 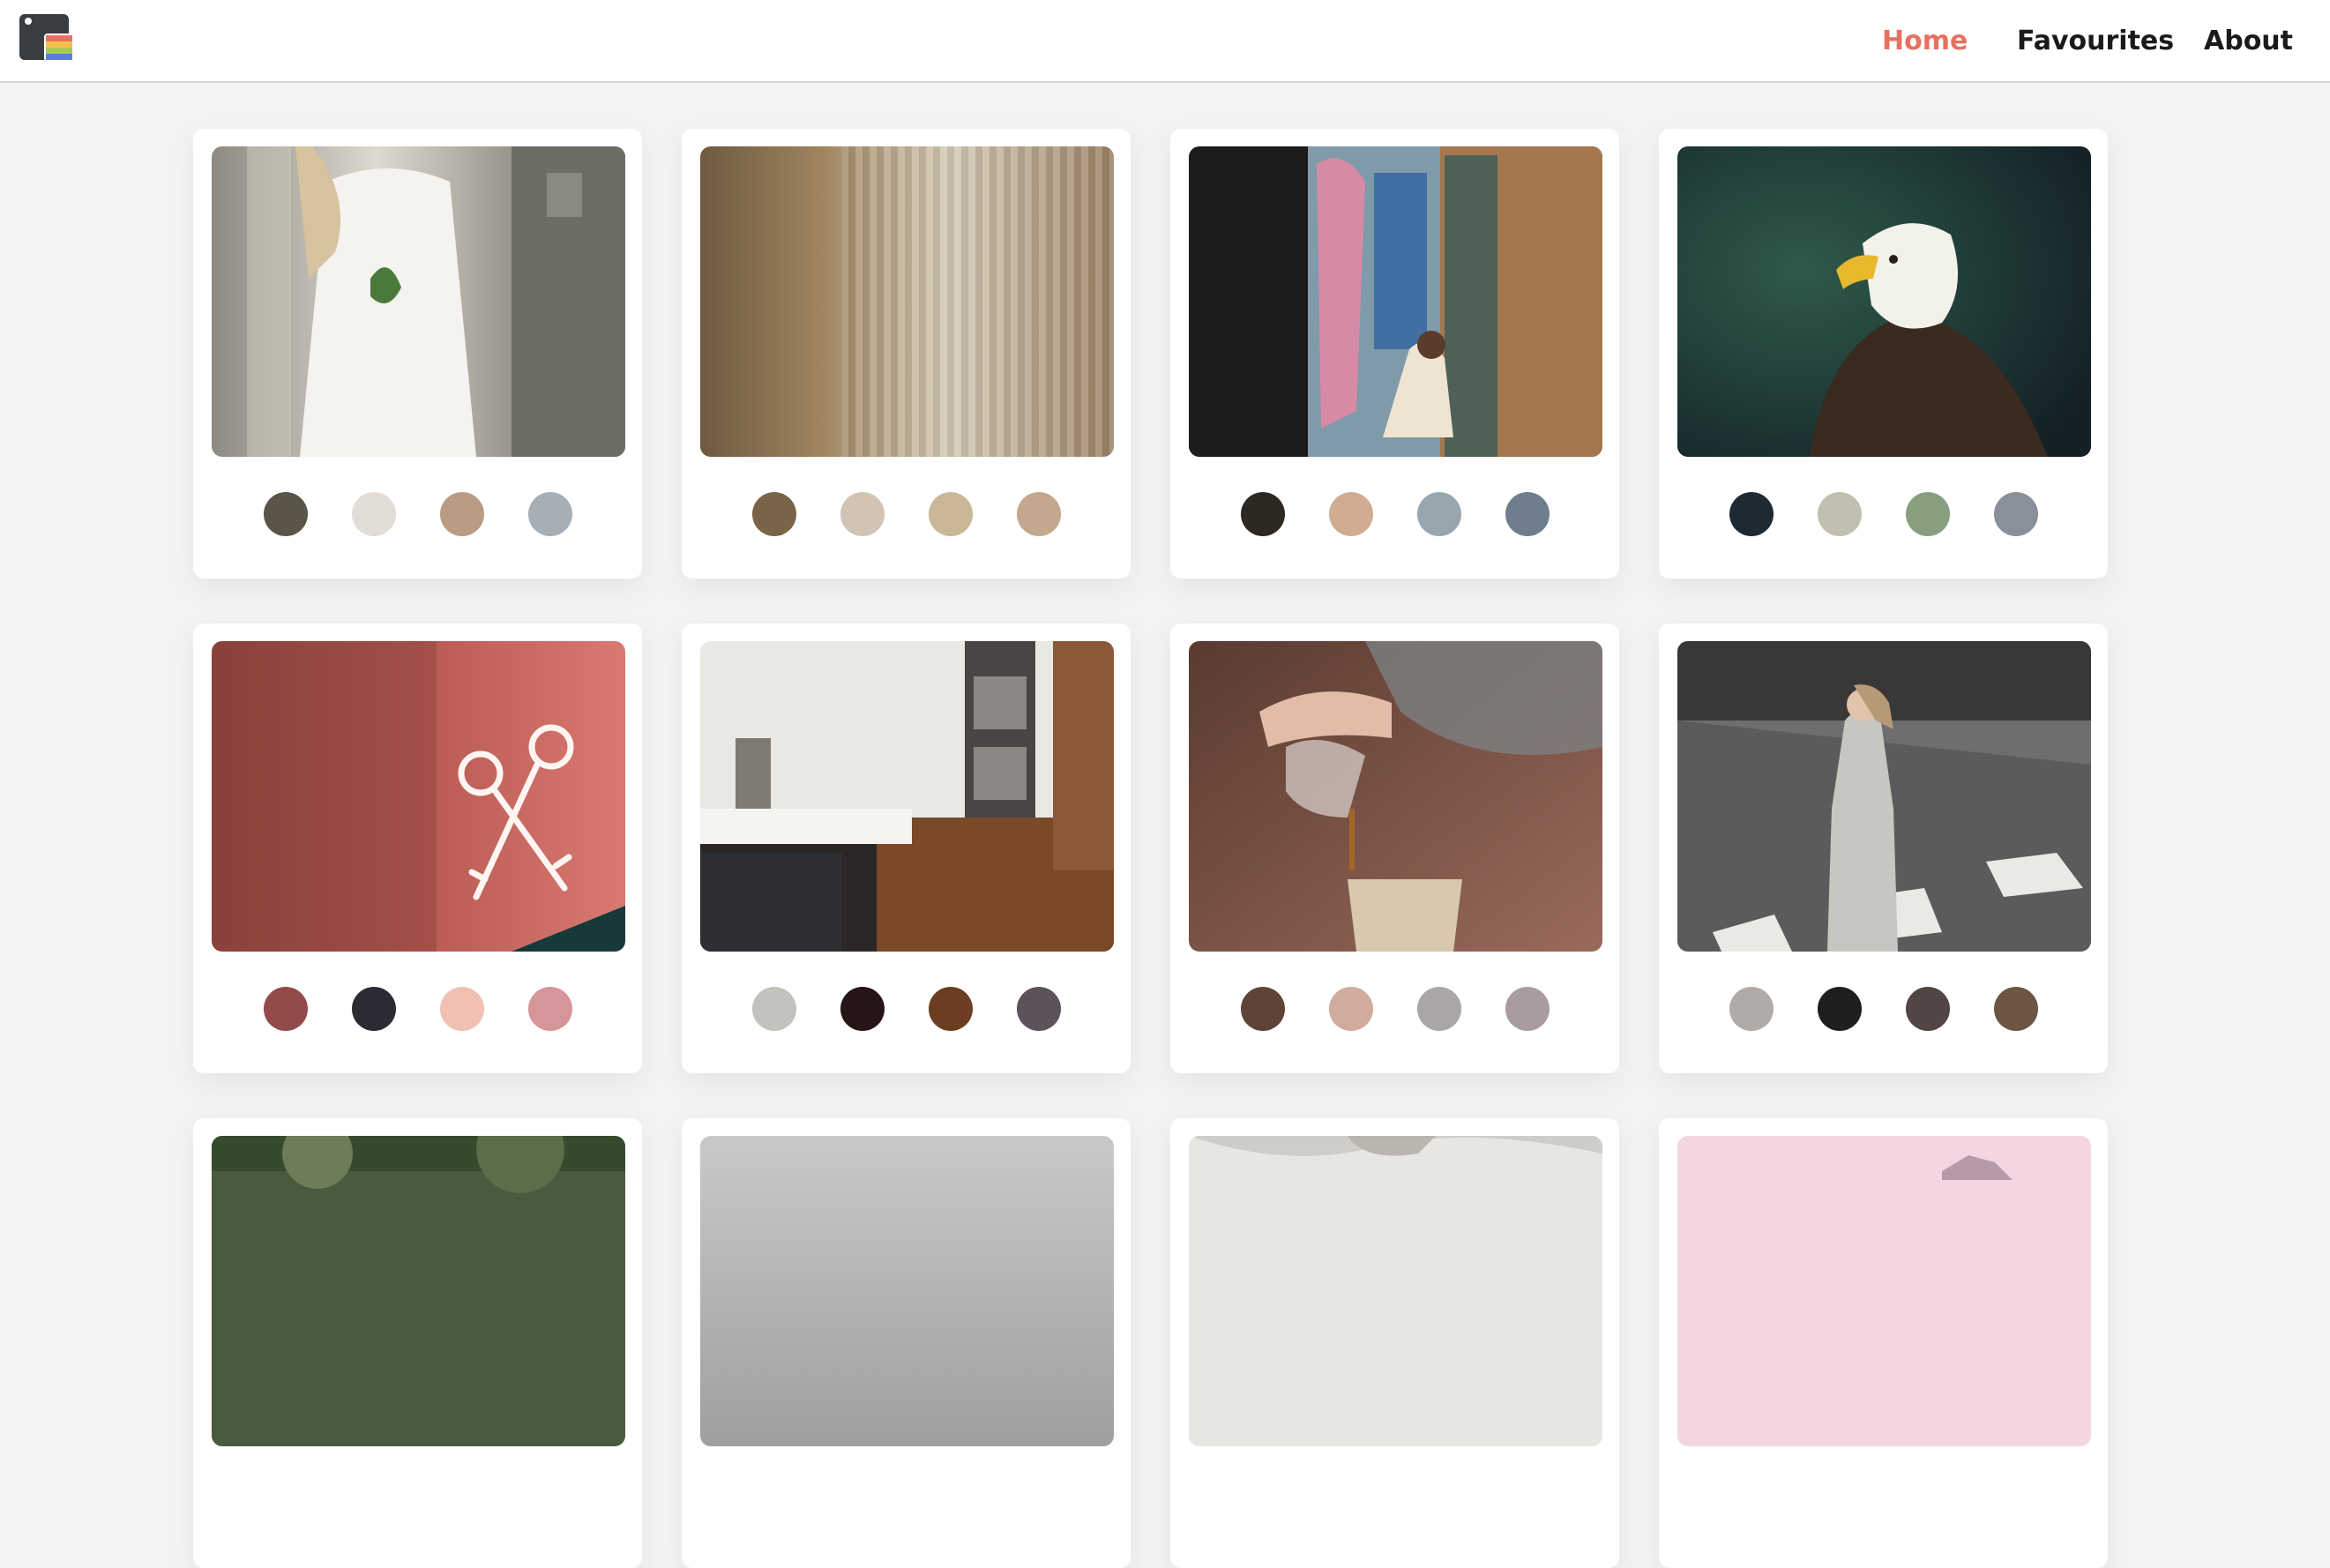 I want to click on nav-about-link: About, so click(x=2248, y=40).